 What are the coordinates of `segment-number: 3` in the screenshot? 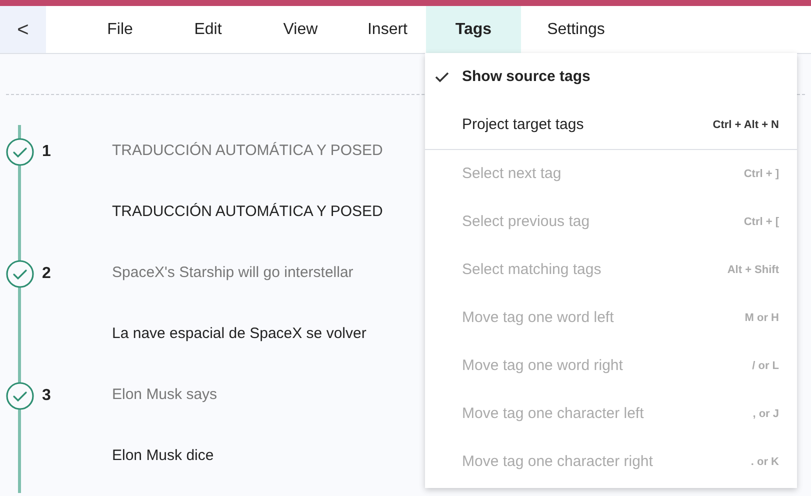 It's located at (46, 396).